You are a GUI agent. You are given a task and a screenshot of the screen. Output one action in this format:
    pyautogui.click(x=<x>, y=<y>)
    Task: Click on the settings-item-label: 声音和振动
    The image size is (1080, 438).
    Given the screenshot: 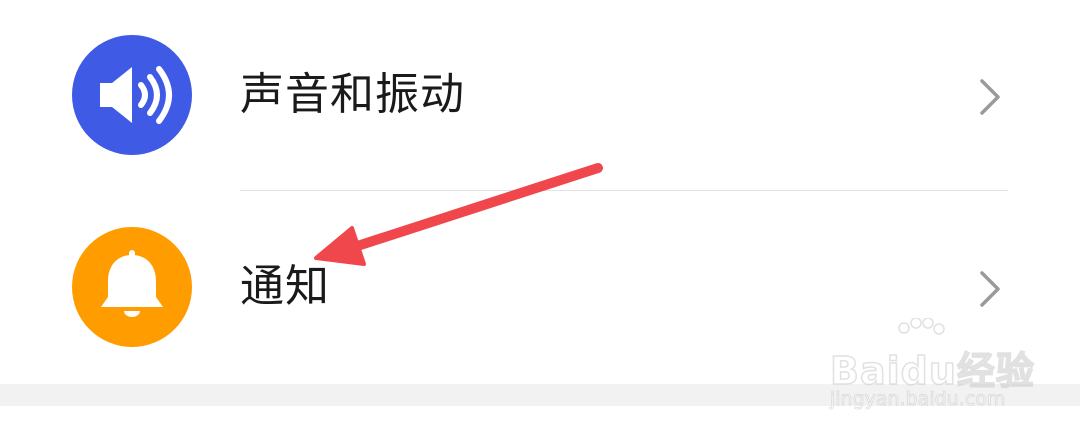 What is the action you would take?
    pyautogui.click(x=352, y=94)
    